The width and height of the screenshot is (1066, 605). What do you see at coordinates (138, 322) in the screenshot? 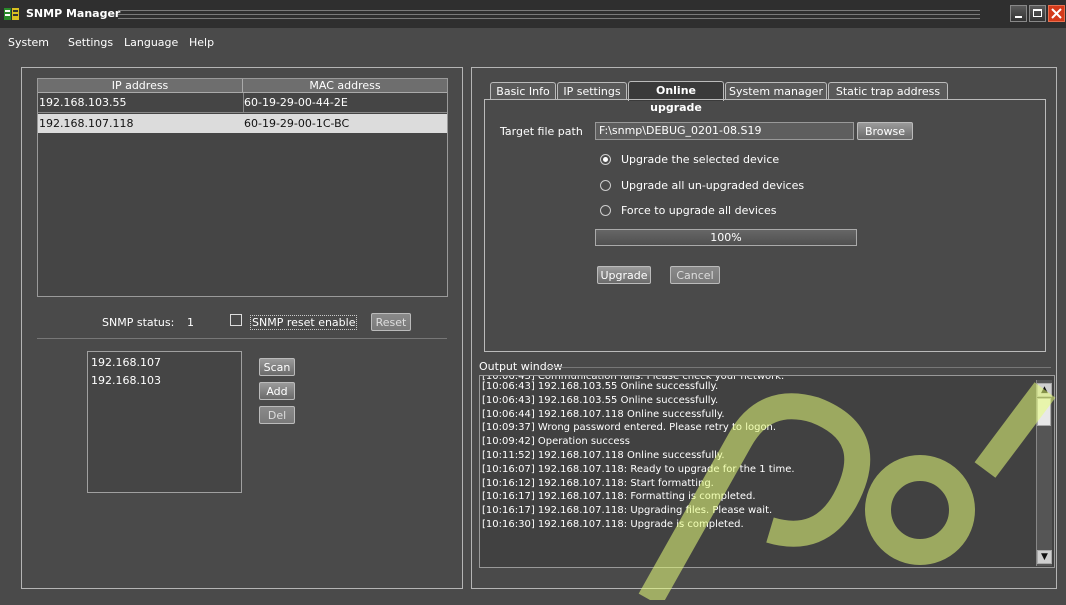
I see `snmp-status-label: SNMP status:` at bounding box center [138, 322].